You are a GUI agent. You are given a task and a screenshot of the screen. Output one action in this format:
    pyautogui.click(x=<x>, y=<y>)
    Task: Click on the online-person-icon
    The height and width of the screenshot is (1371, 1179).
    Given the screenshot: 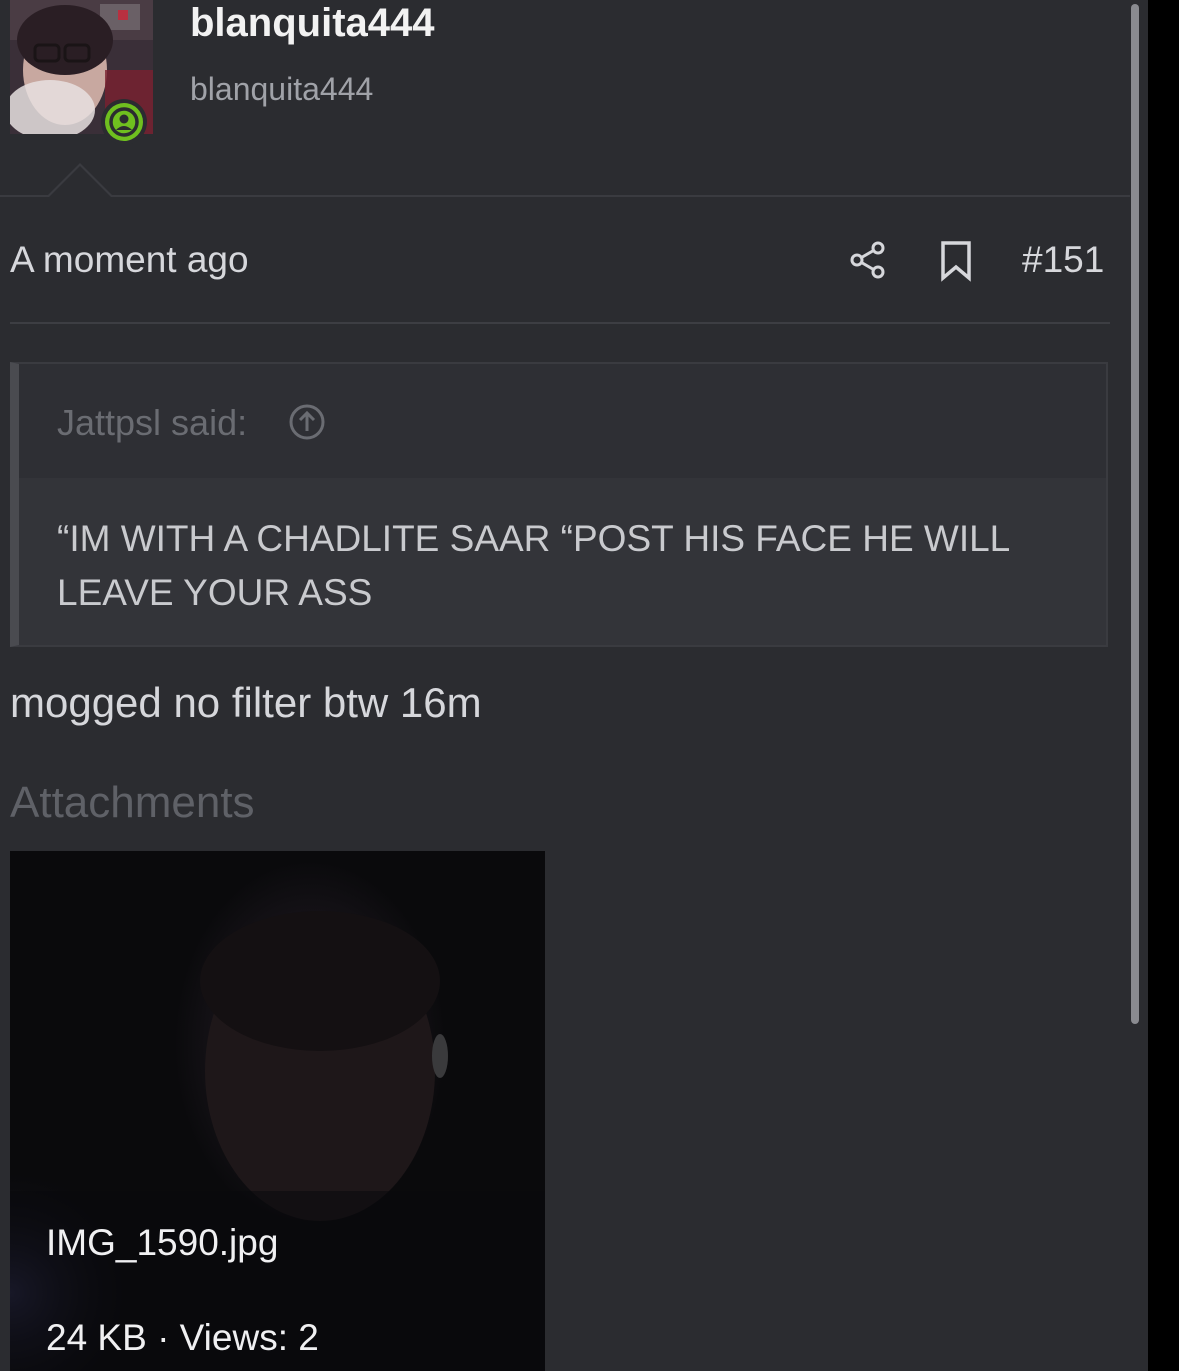 What is the action you would take?
    pyautogui.click(x=124, y=122)
    